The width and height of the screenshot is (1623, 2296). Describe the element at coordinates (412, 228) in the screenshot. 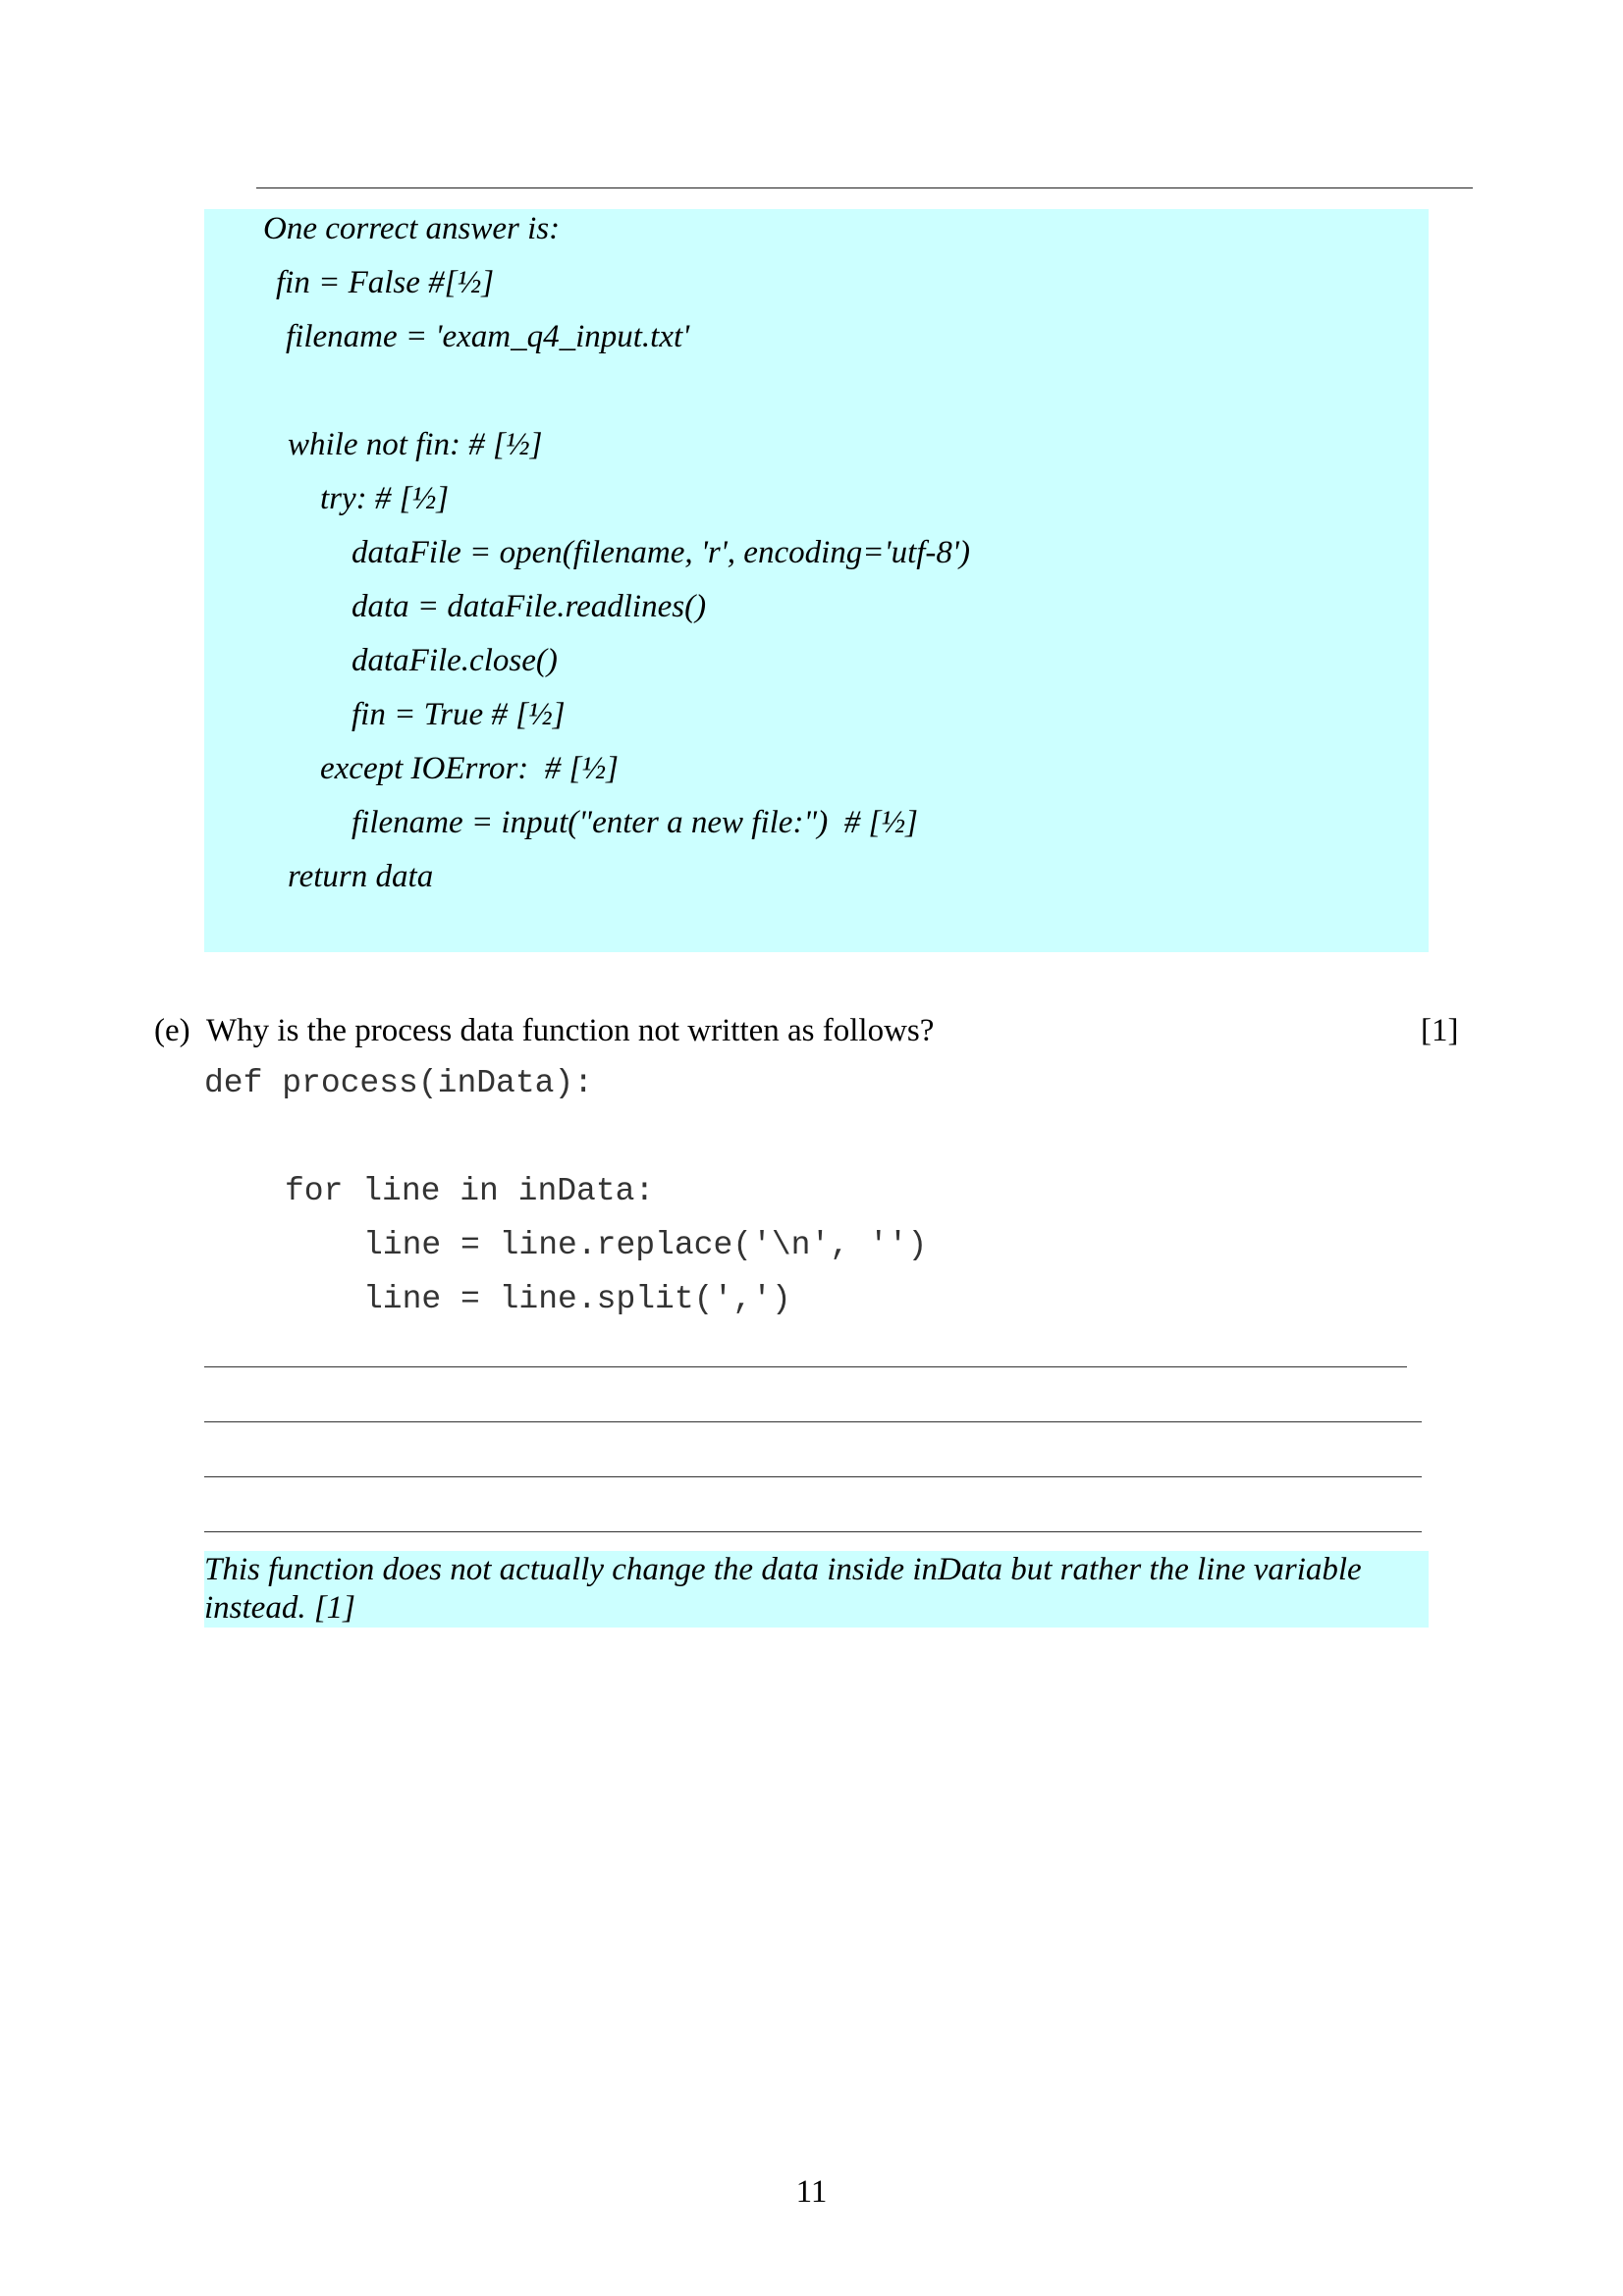

I see `answer-intro: One correct answer is:` at that location.